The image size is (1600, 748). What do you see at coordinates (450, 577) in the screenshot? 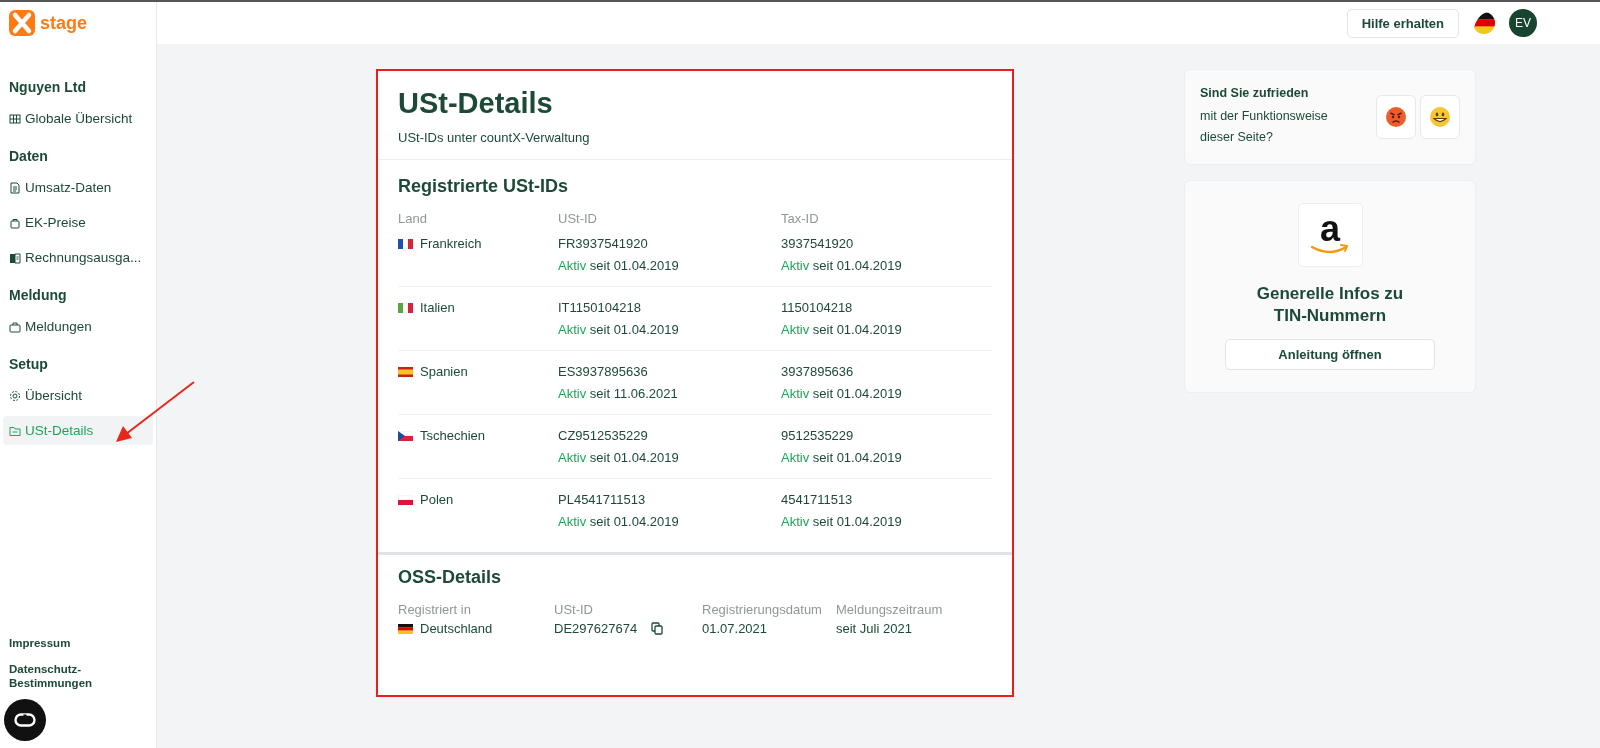
I see `section-heading: OSS-Details` at bounding box center [450, 577].